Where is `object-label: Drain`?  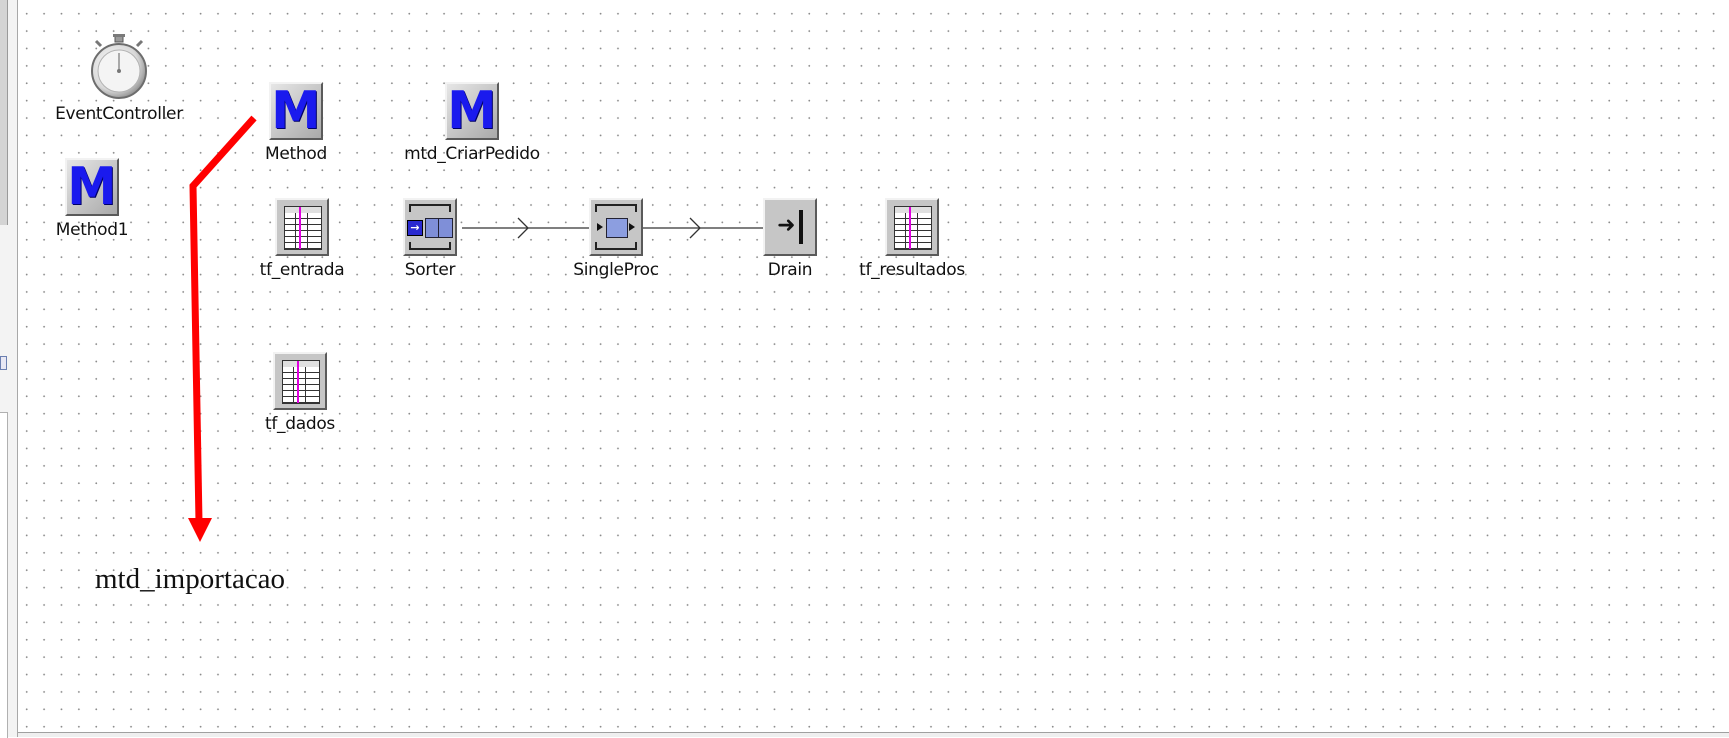
object-label: Drain is located at coordinates (790, 270).